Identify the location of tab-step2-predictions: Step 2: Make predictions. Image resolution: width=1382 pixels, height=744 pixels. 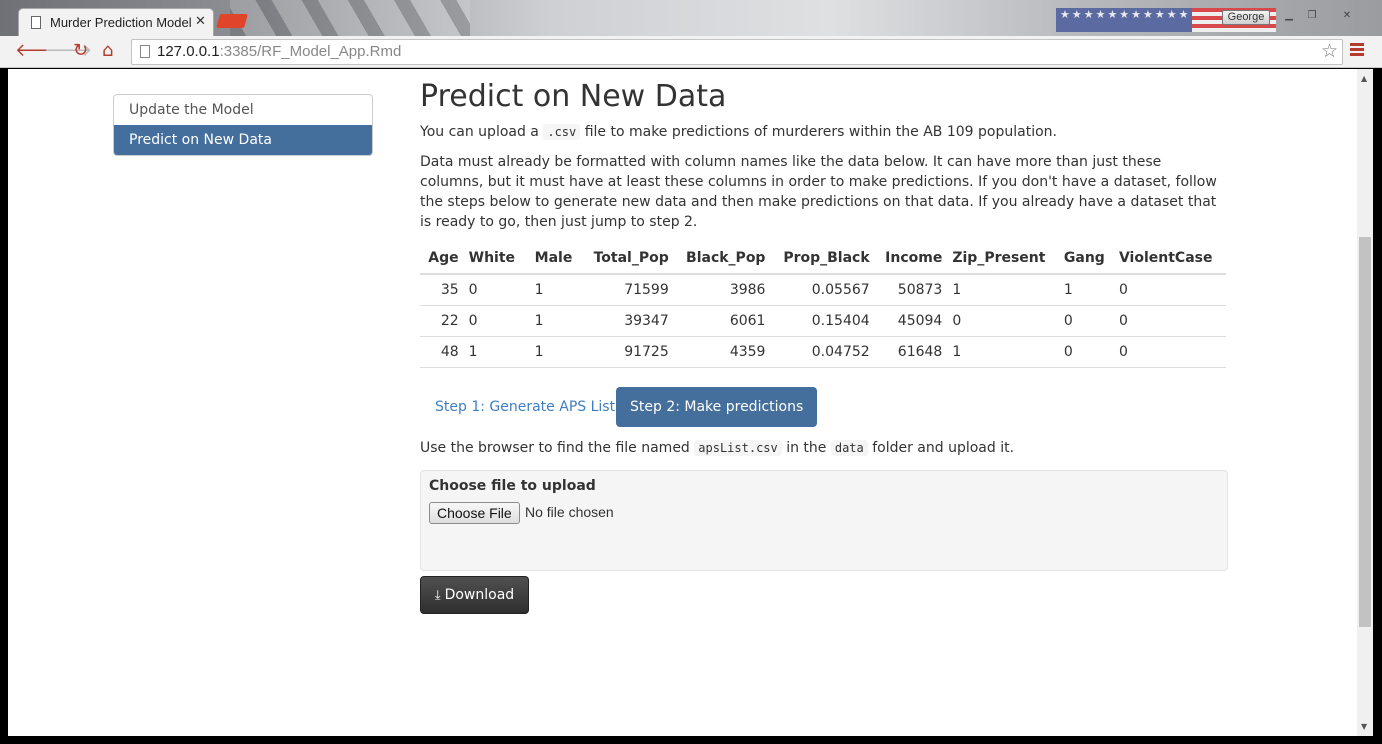
(717, 407).